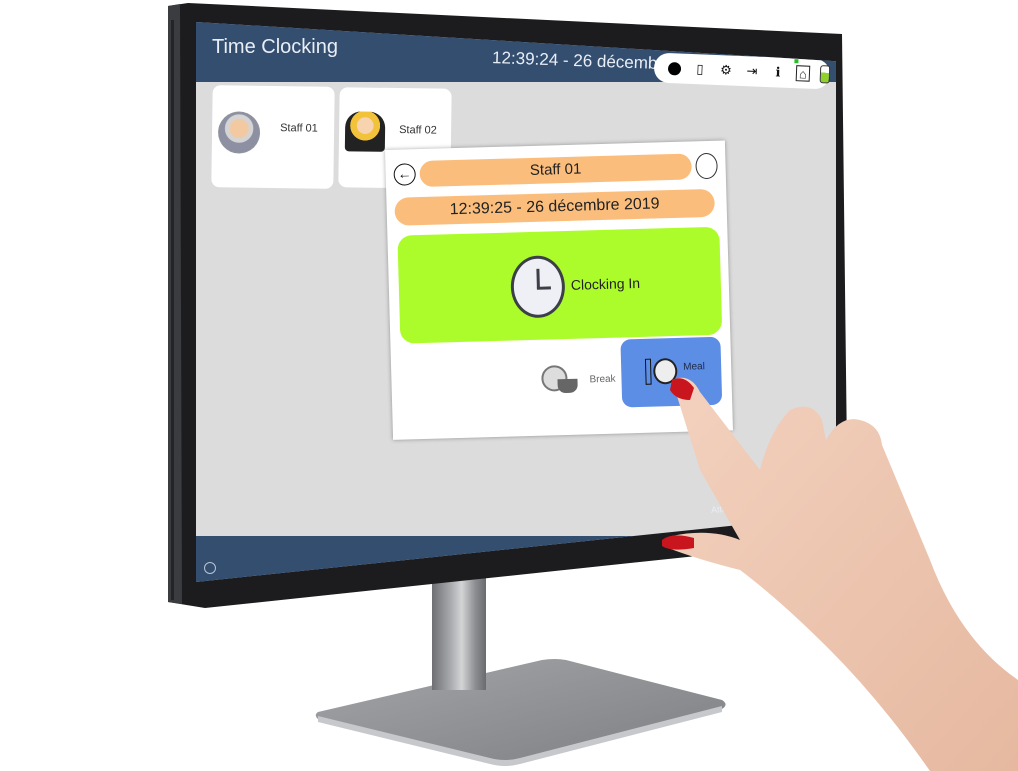 Image resolution: width=1018 pixels, height=771 pixels. Describe the element at coordinates (742, 71) in the screenshot. I see `toolbar: ▯ ⚙ ⇥ ℹ ⌂` at that location.